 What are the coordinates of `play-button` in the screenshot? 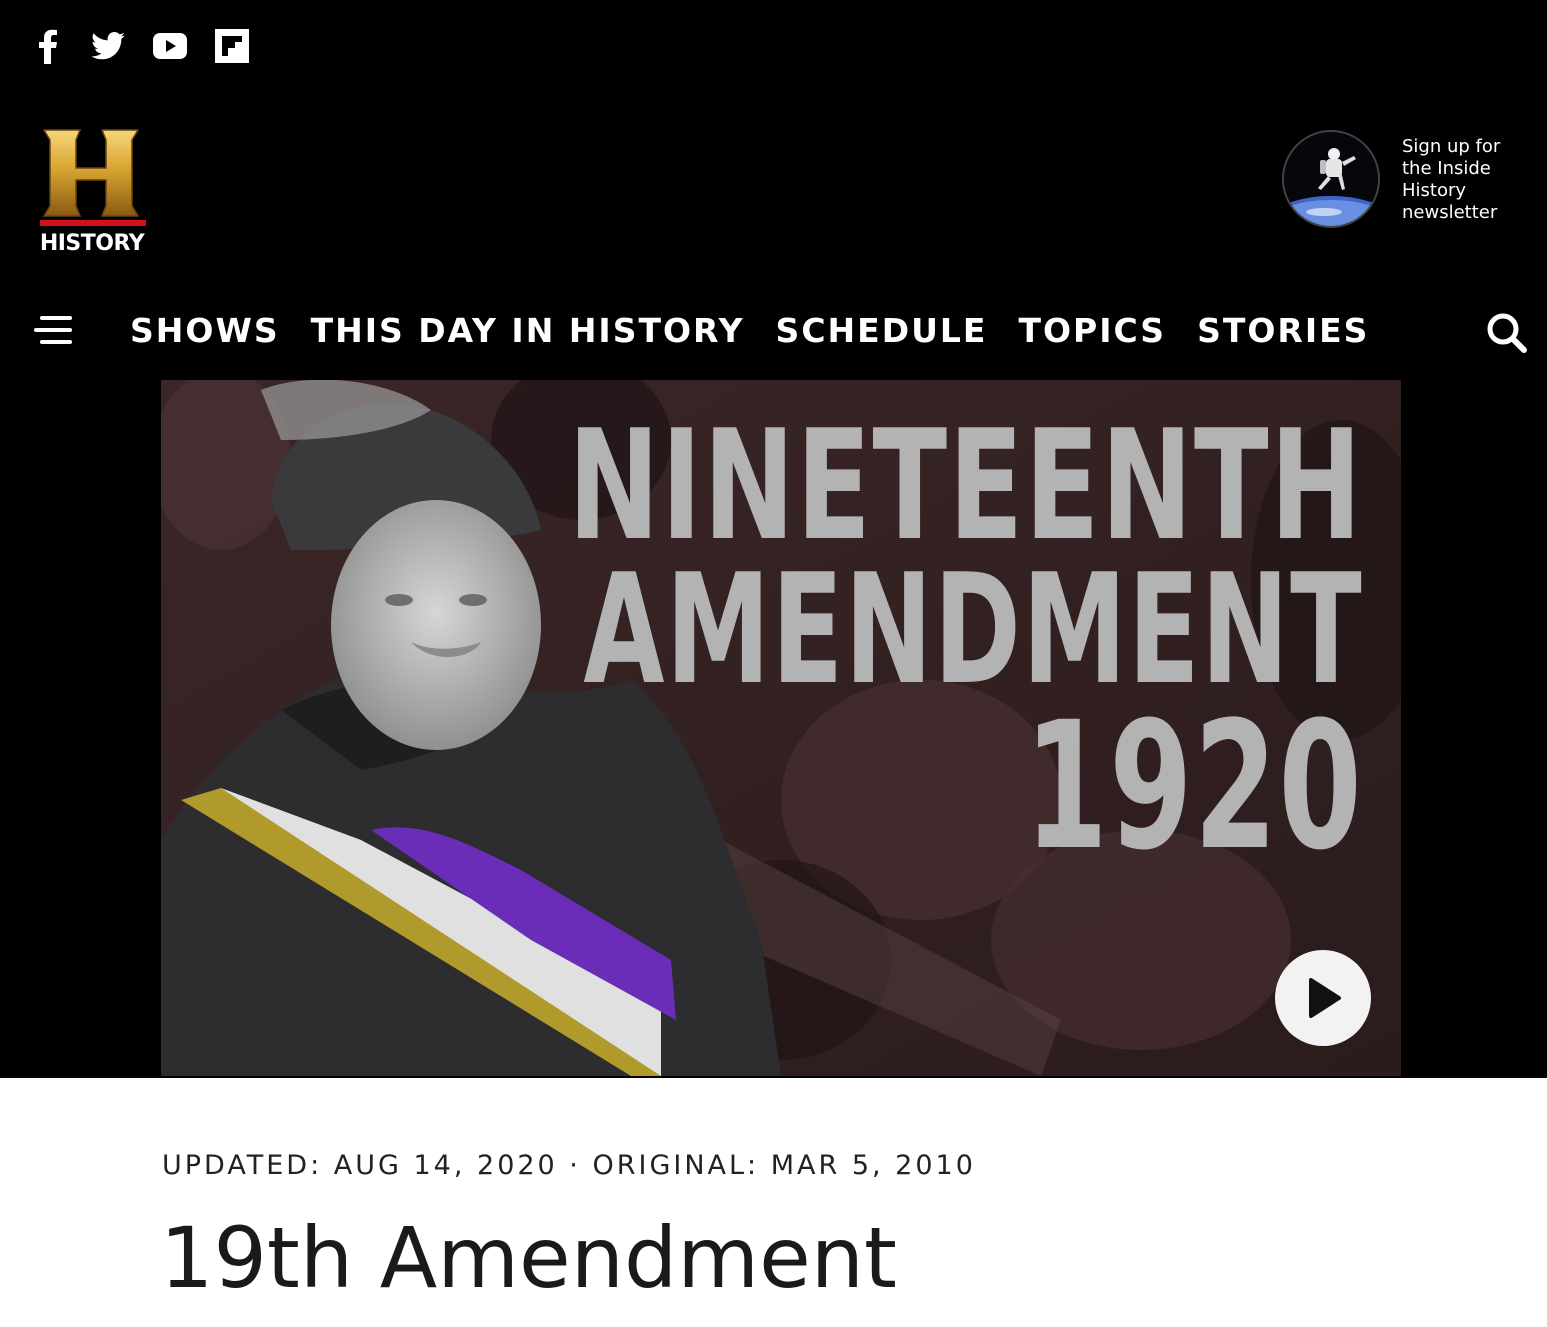 It's located at (1323, 998).